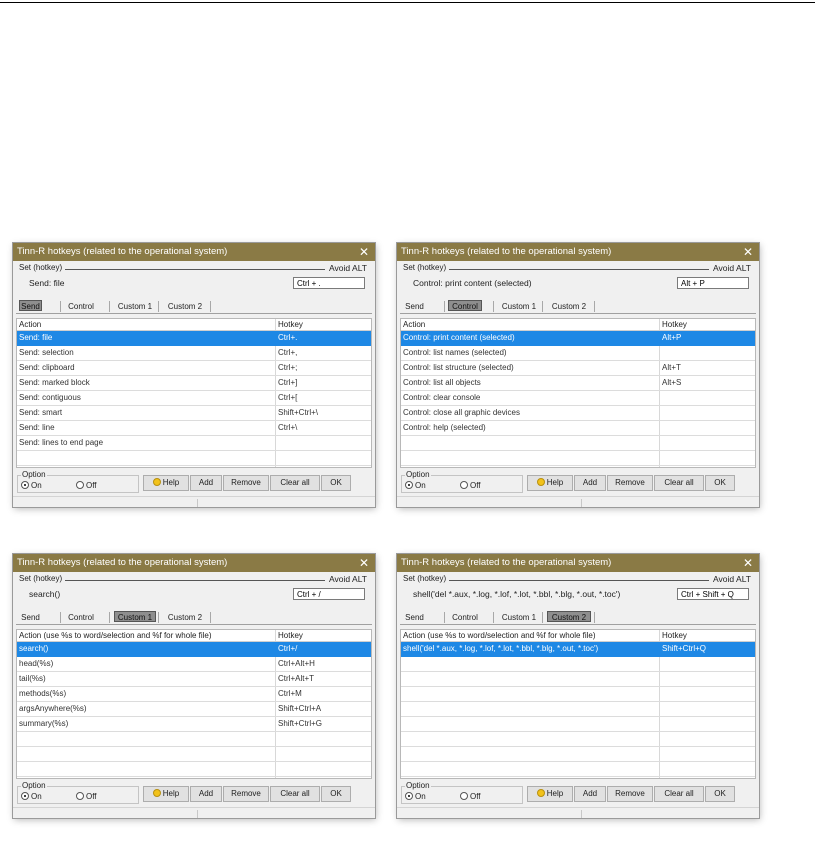 The image size is (815, 849). What do you see at coordinates (194, 353) in the screenshot?
I see `table-row: Send: selection Ctrl+,` at bounding box center [194, 353].